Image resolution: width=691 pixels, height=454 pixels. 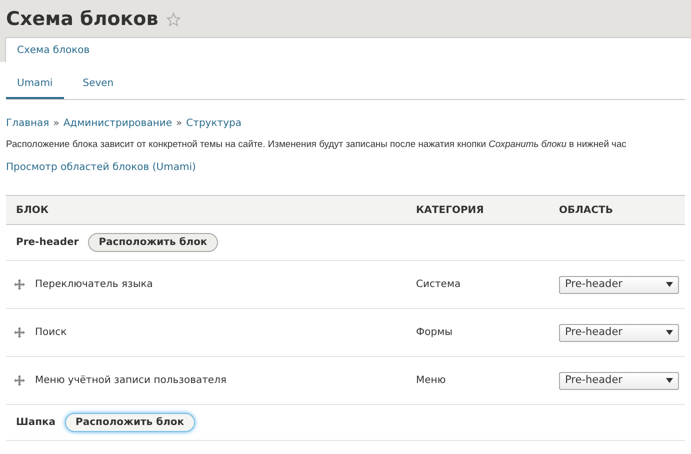 I want to click on block-category: Меню, so click(x=431, y=381).